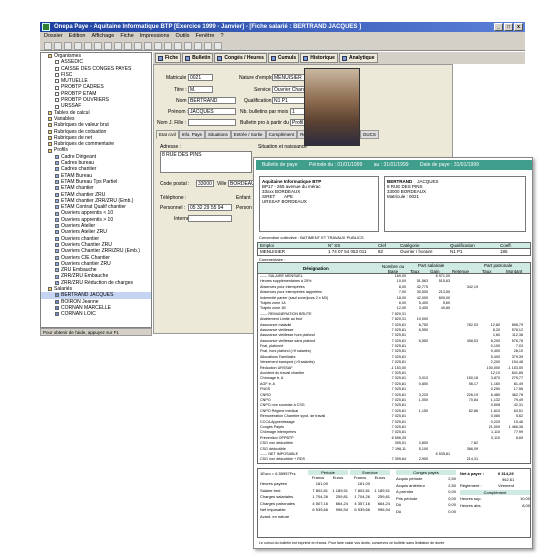 This screenshot has width=555, height=555. Describe the element at coordinates (471, 505) in the screenshot. I see `complement-cell: Heures abs.` at that location.